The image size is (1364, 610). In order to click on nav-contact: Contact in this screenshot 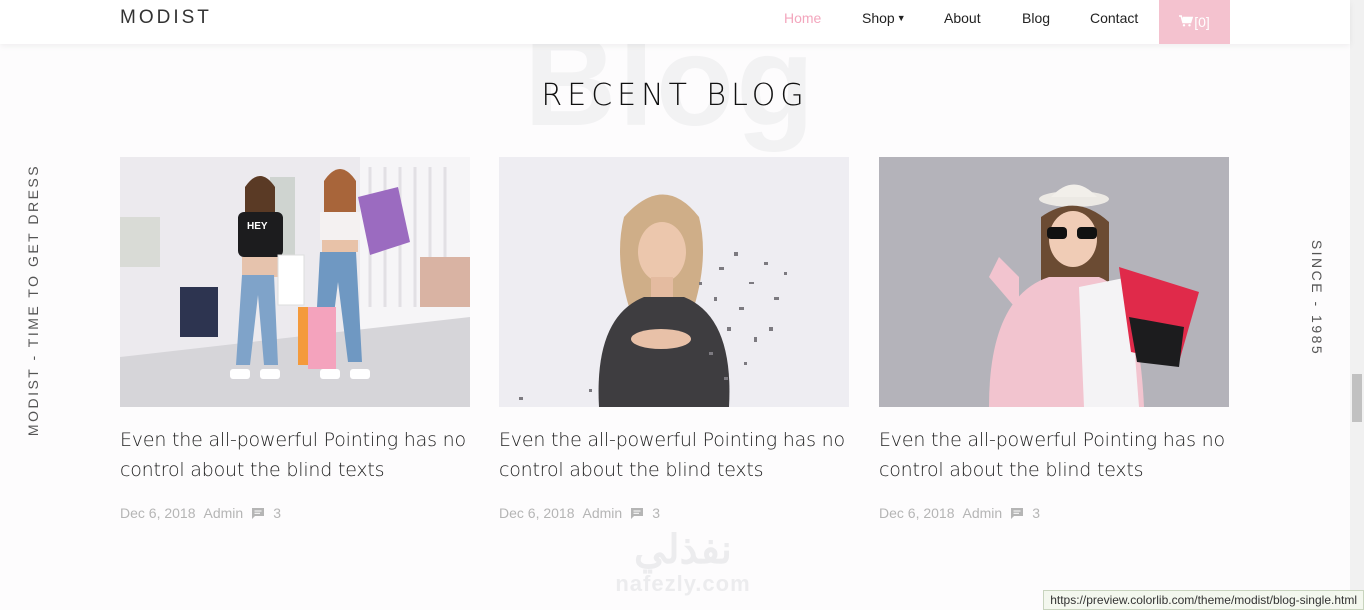, I will do `click(1114, 18)`.